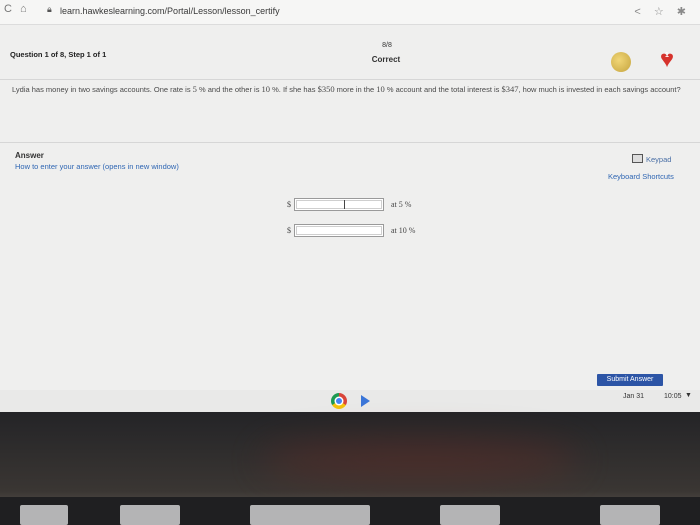 The width and height of the screenshot is (700, 525). I want to click on chrome-icon, so click(339, 401).